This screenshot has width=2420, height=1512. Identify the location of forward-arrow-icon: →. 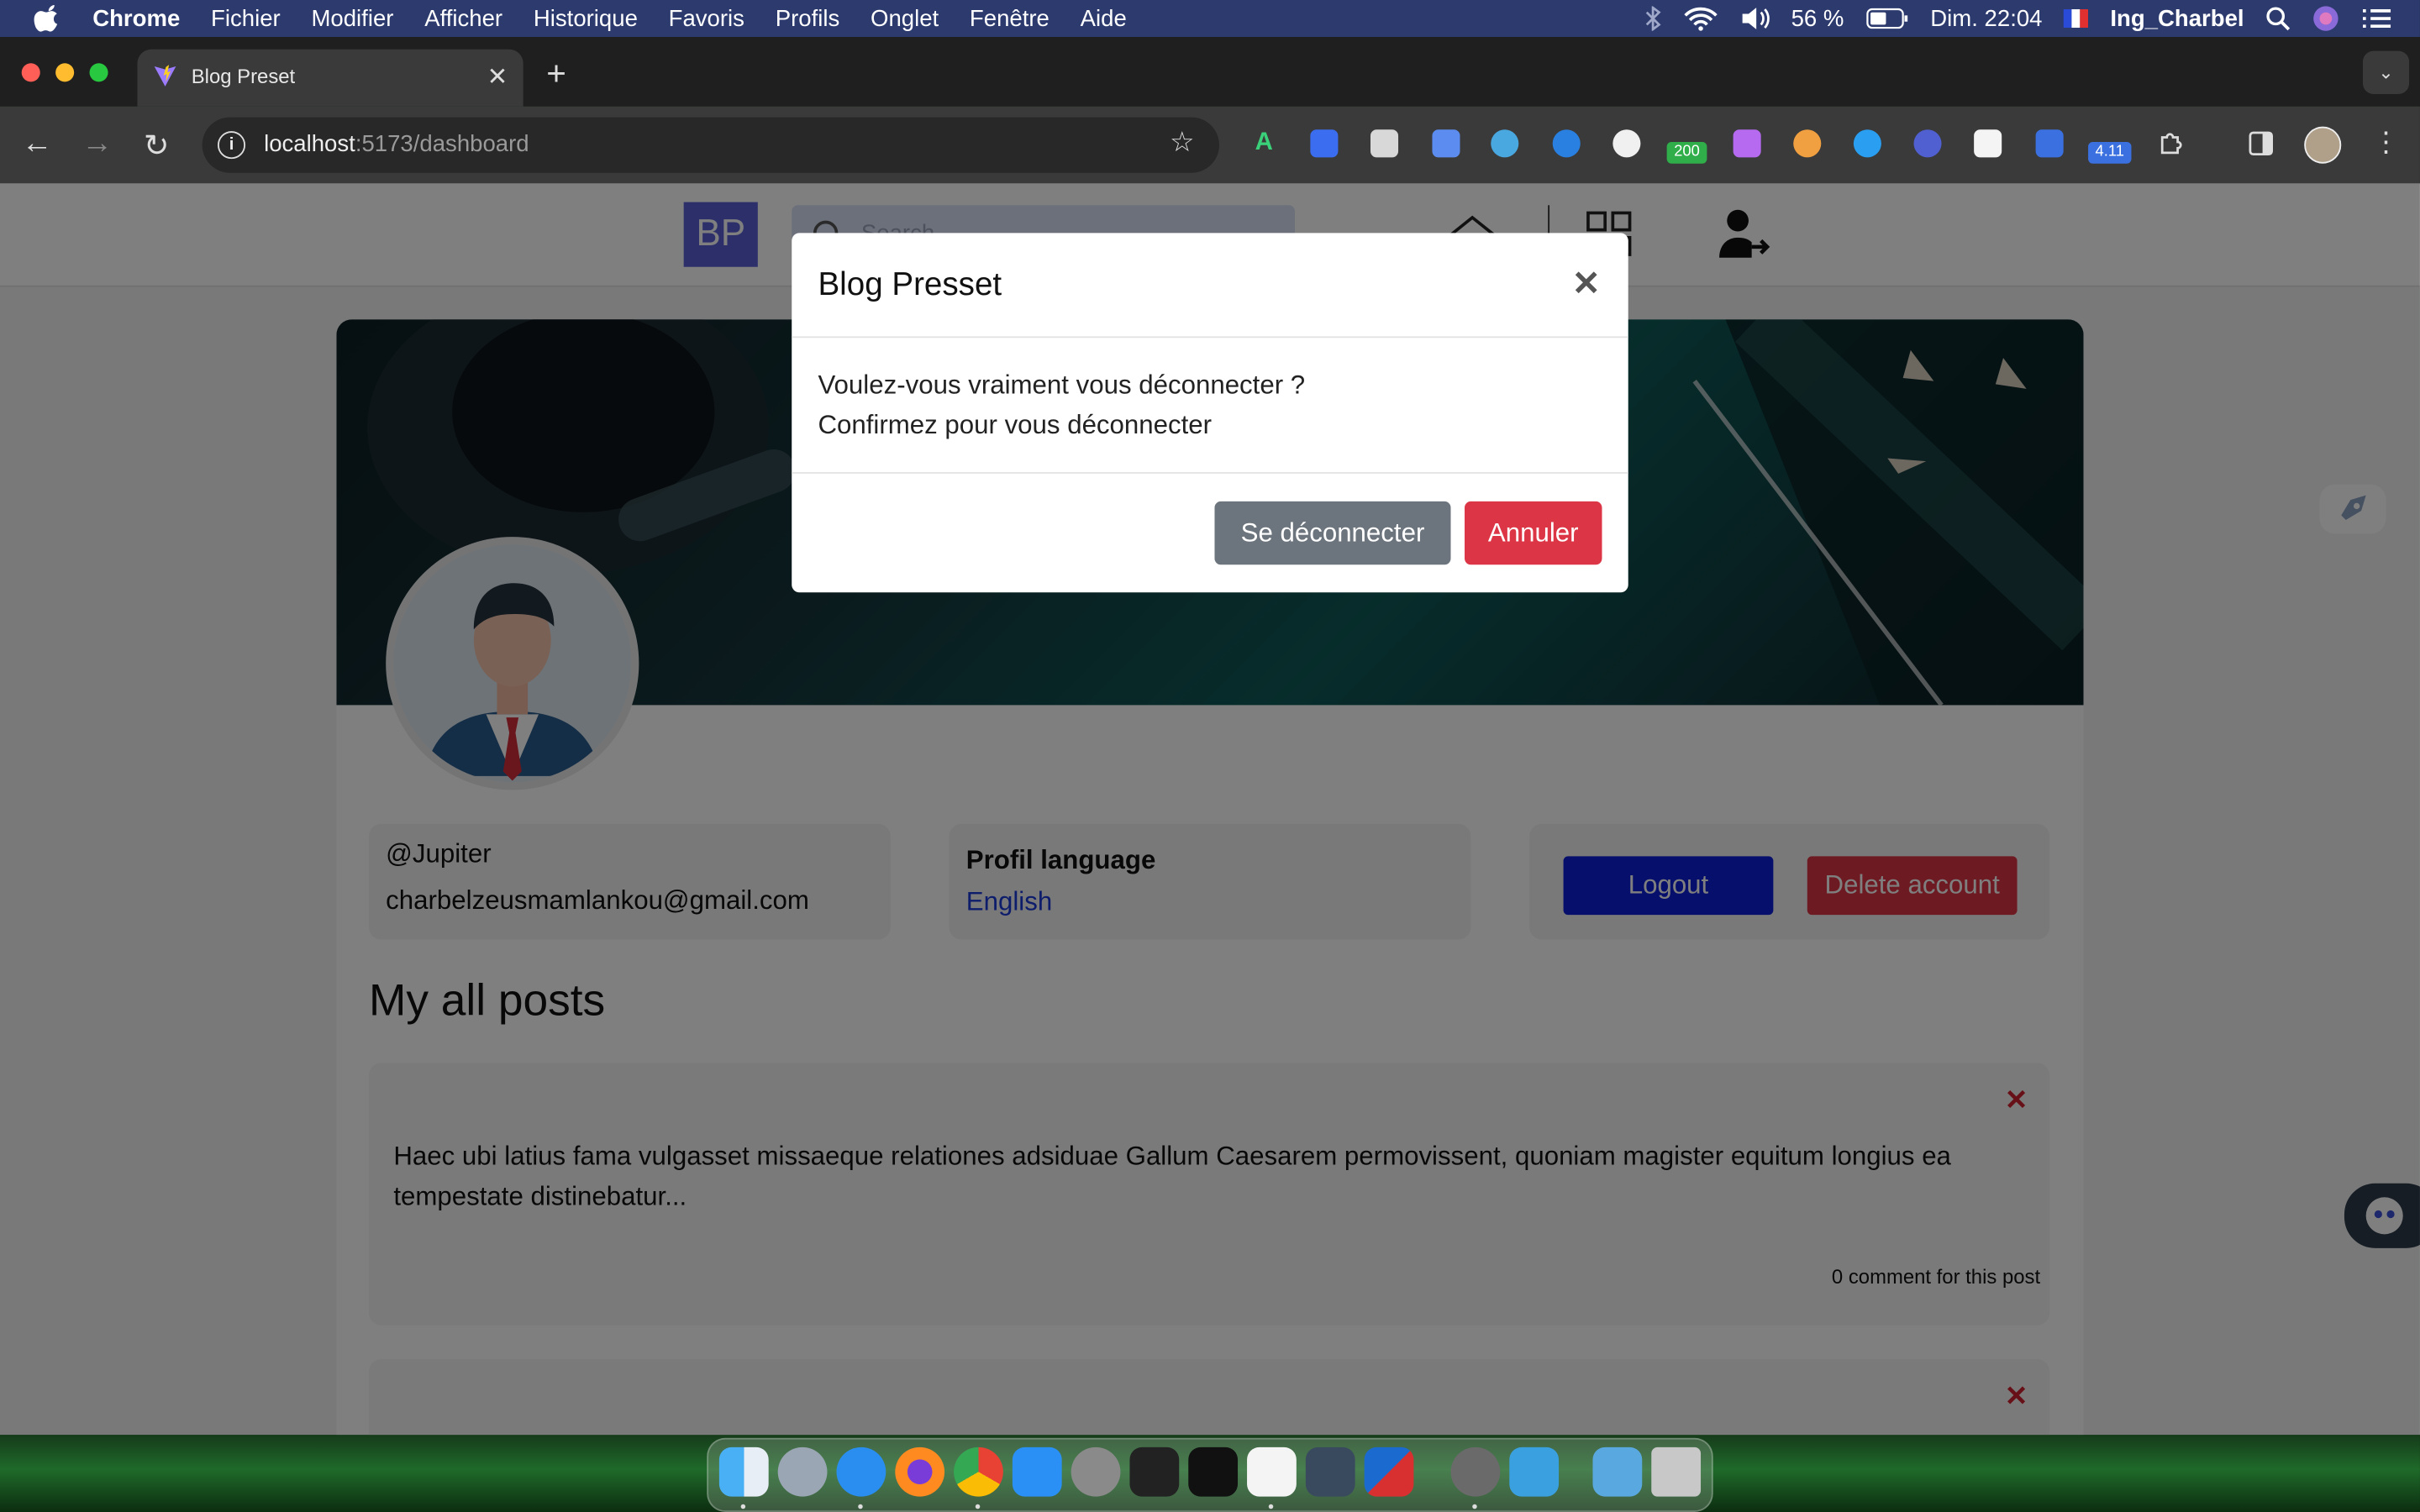
(97, 144).